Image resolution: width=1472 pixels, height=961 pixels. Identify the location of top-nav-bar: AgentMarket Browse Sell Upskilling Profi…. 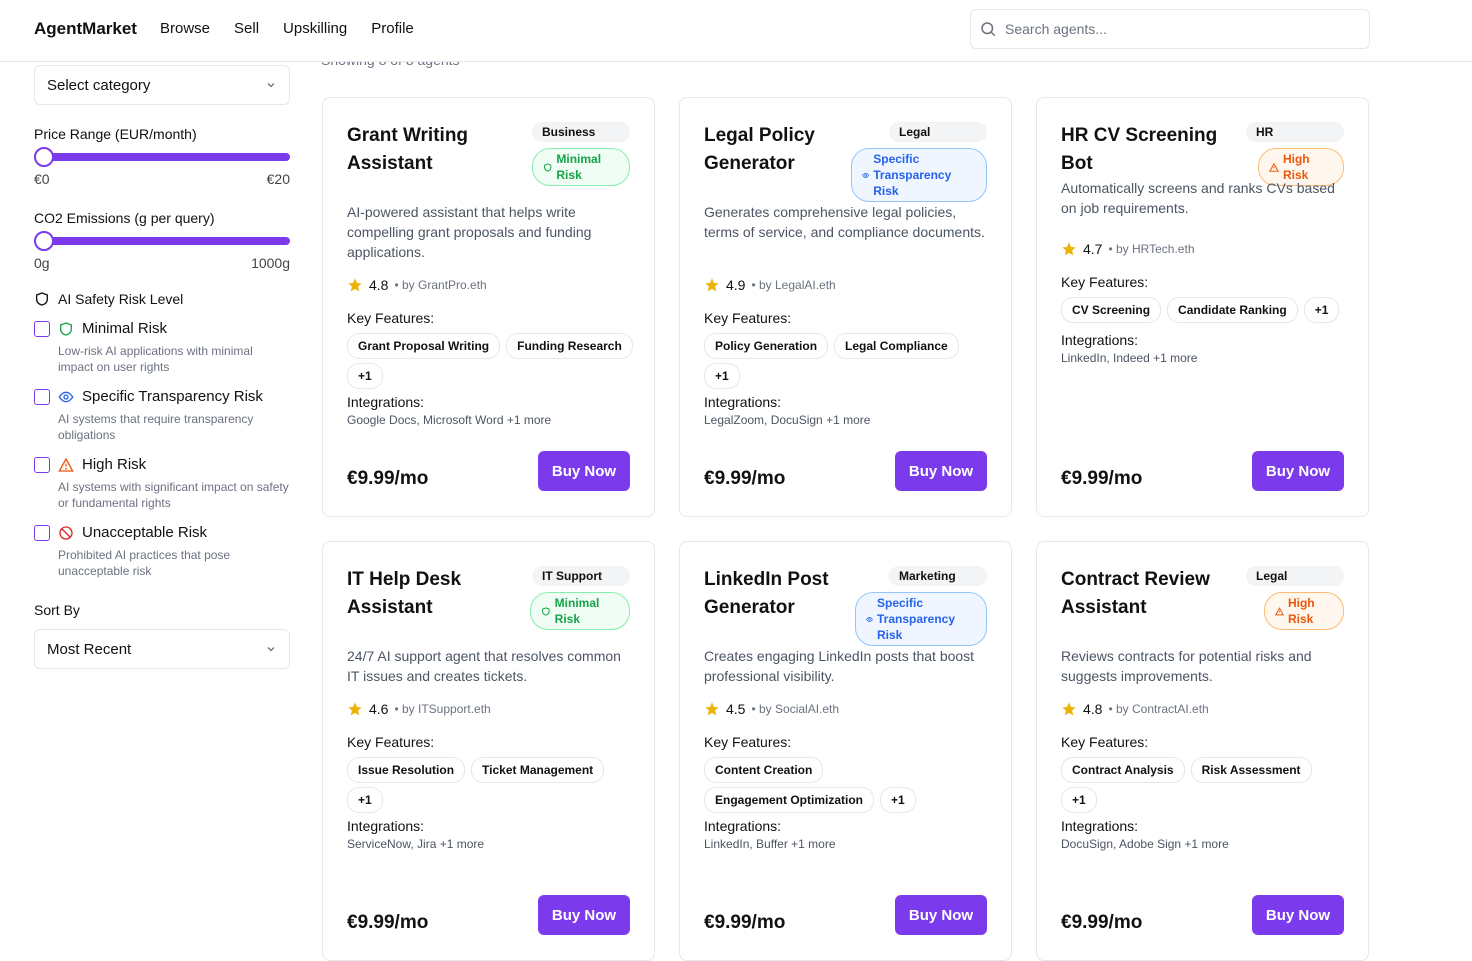
(736, 31).